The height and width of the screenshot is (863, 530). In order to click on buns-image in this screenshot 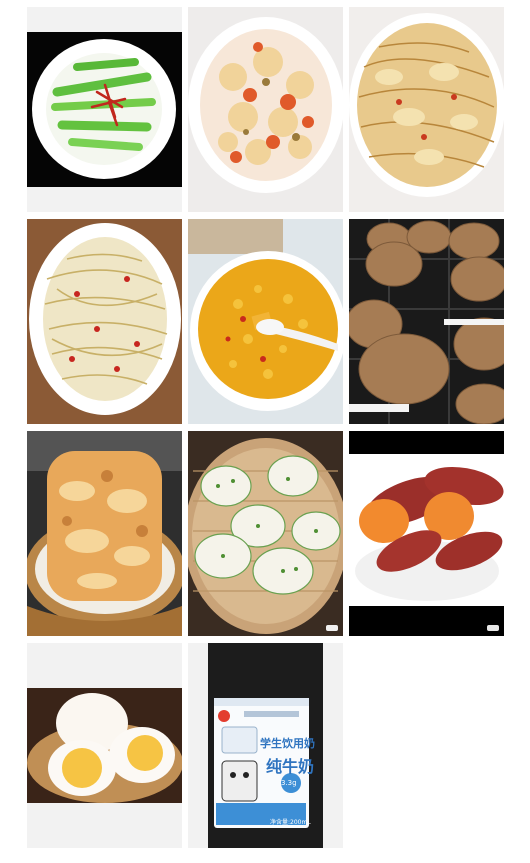, I will do `click(426, 321)`.